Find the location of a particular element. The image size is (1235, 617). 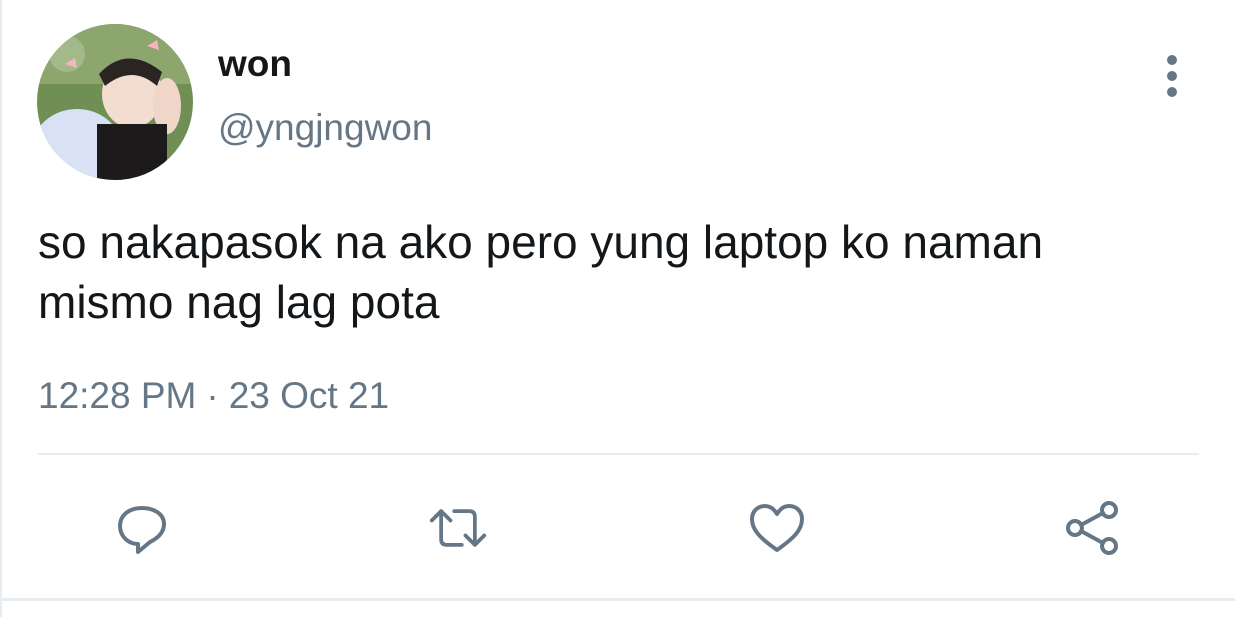

retweet-button is located at coordinates (458, 528).